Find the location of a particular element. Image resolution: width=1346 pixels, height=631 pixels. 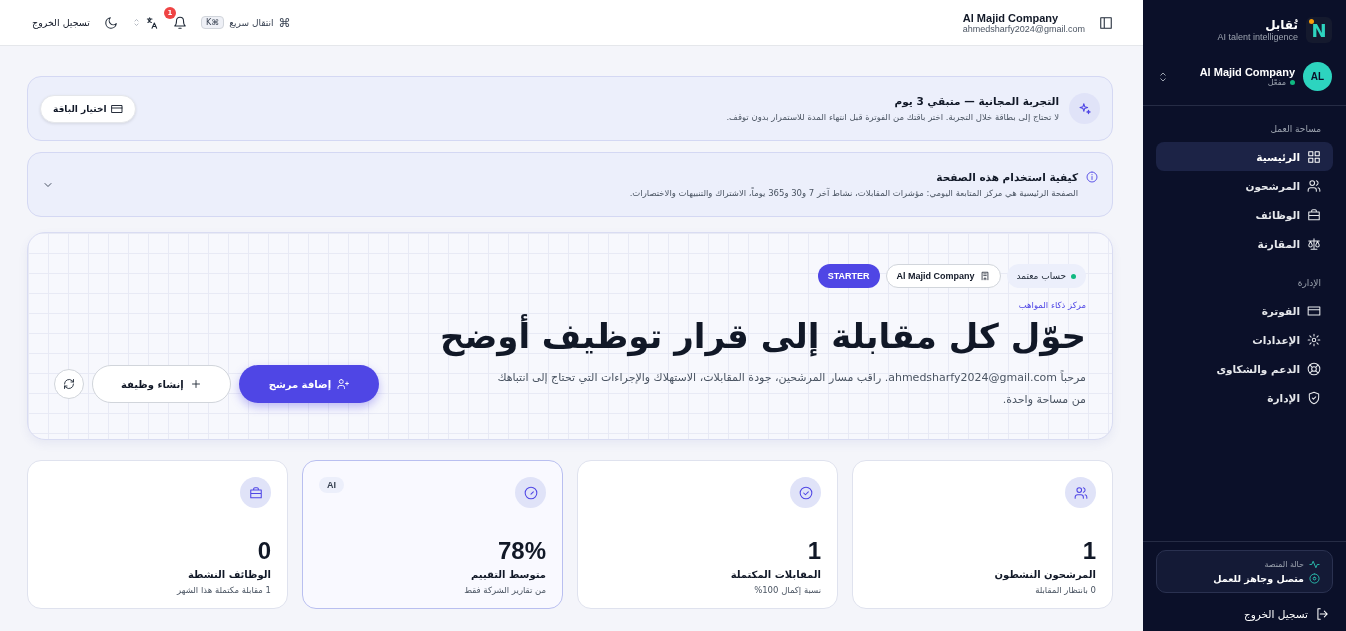

account-email: ahmedsharfy2024@gmail.com is located at coordinates (1023, 28).